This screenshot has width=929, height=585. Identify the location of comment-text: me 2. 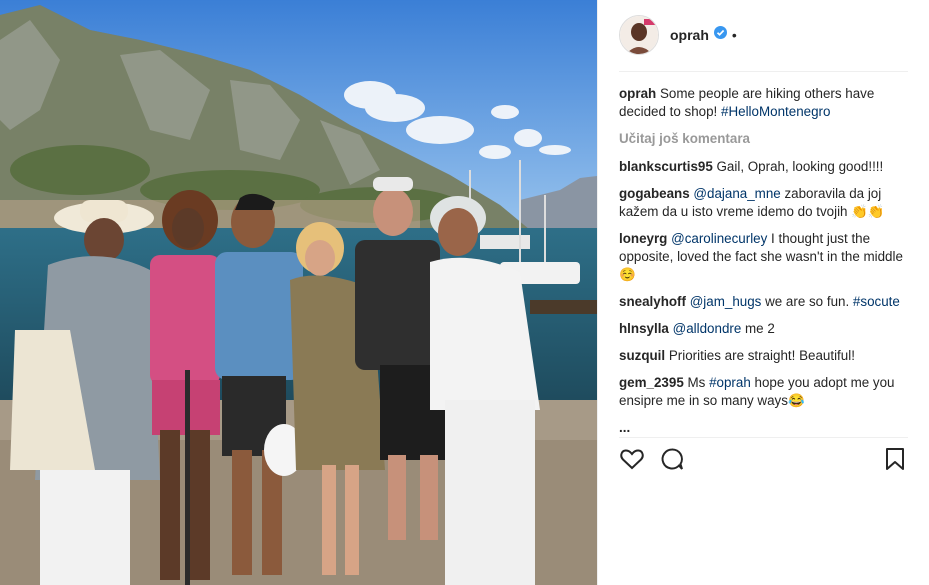
(758, 328).